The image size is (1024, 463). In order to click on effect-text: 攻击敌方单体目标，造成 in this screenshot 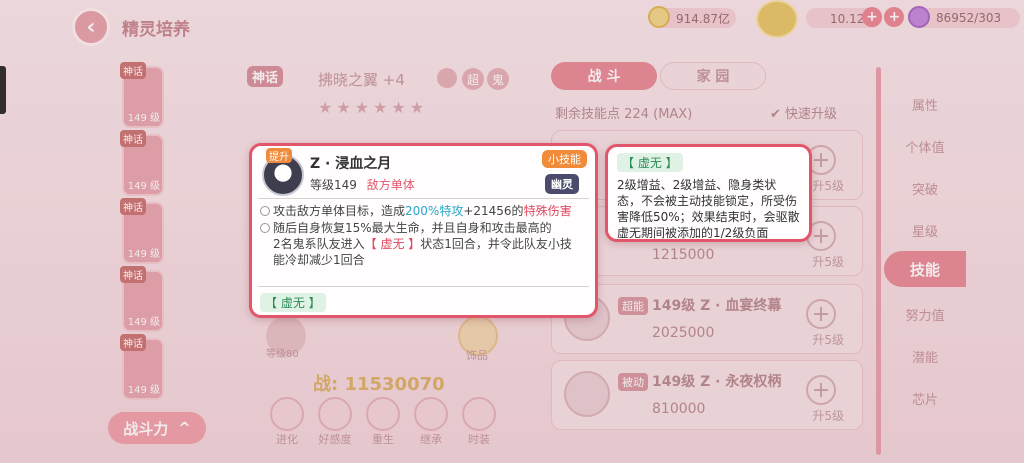, I will do `click(339, 211)`.